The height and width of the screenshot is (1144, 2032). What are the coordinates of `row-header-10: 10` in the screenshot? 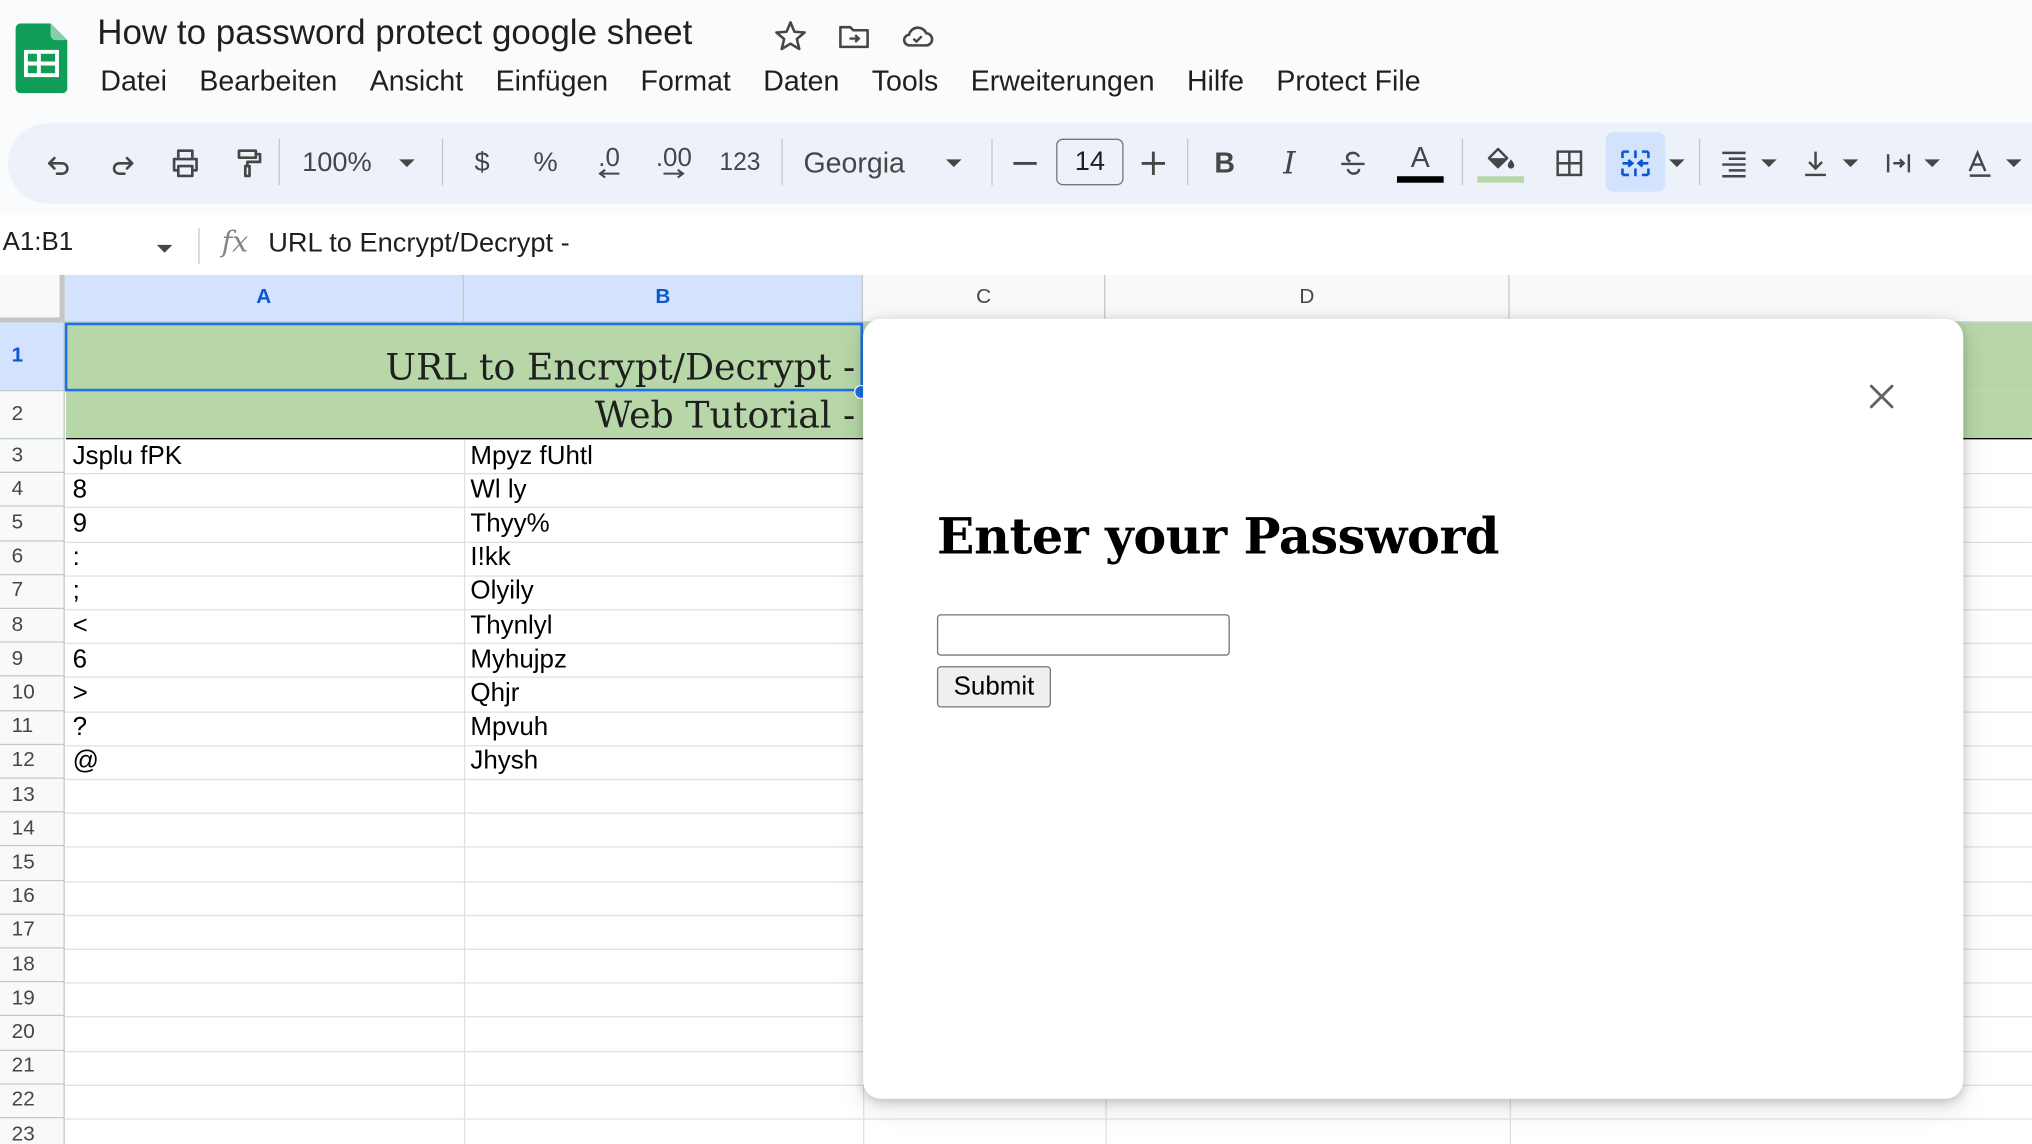 It's located at (32, 693).